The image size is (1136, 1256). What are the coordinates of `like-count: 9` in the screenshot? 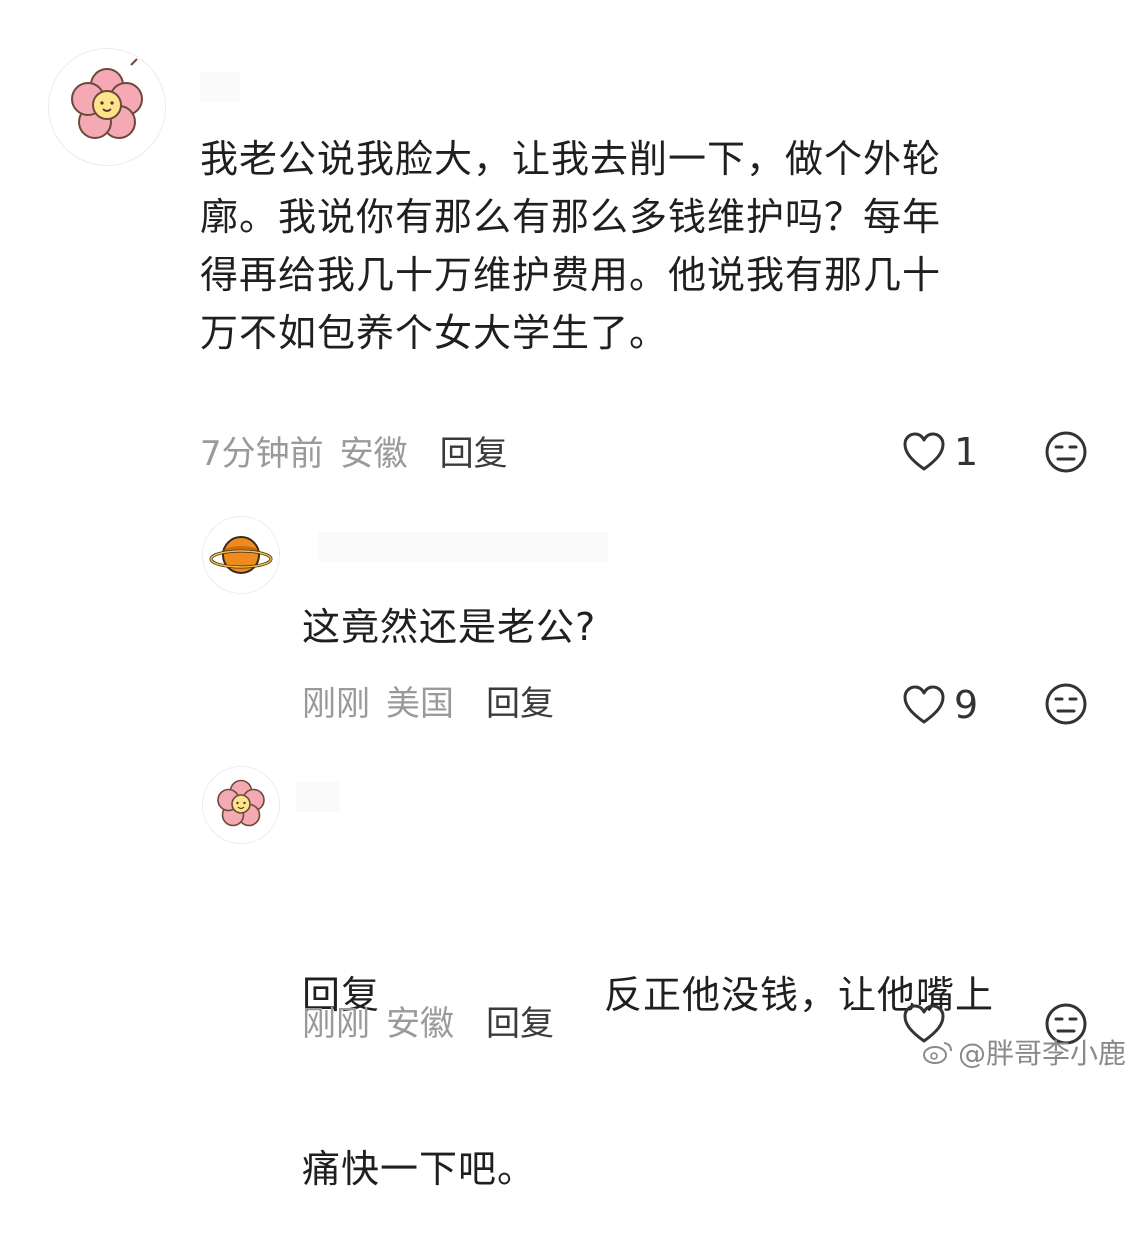 It's located at (966, 705).